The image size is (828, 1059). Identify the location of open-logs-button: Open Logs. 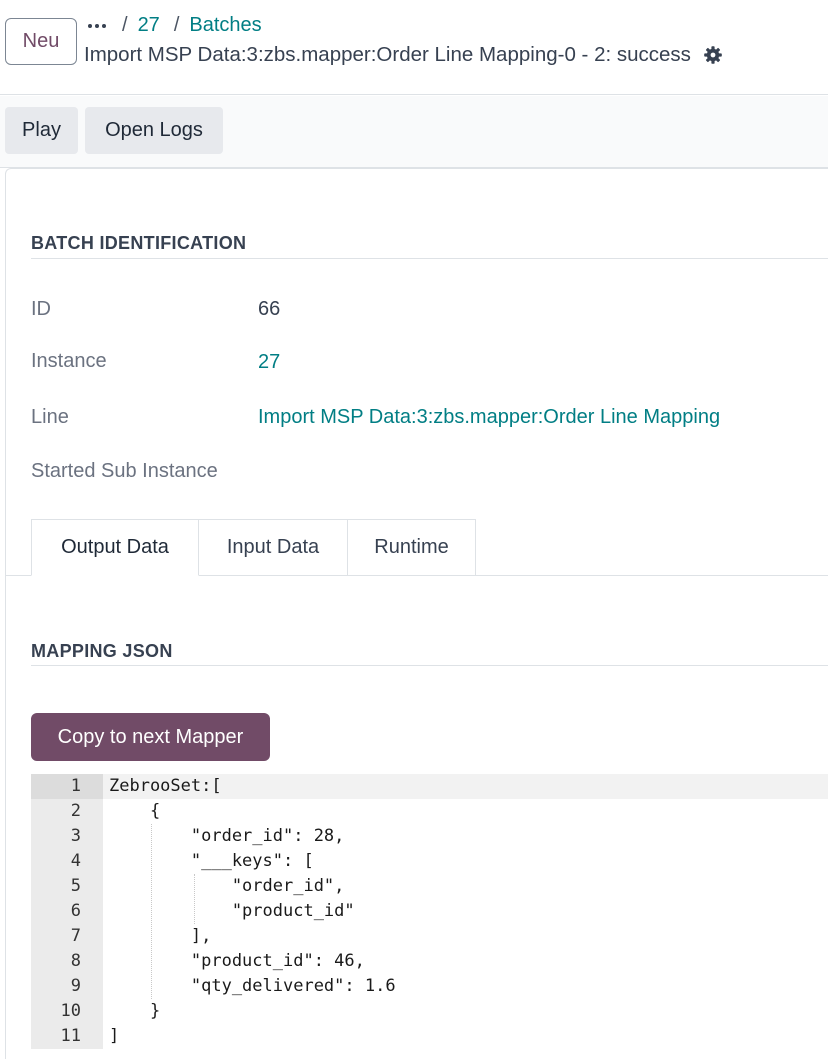
(154, 130).